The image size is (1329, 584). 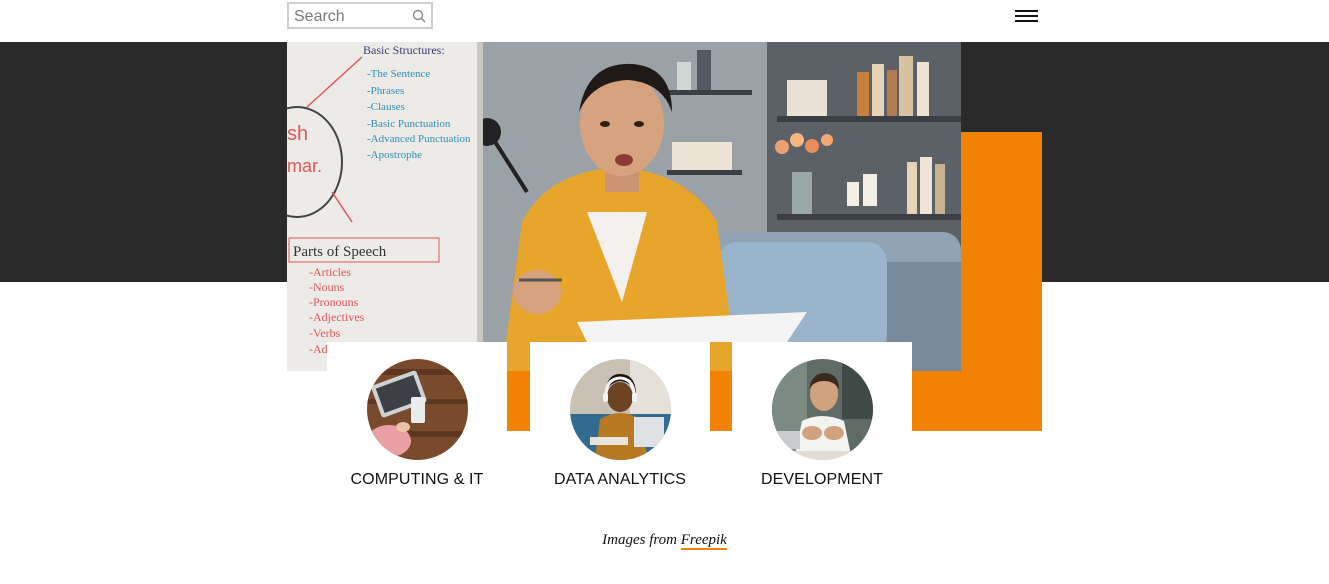 I want to click on category-label: DEVELOPMENT, so click(x=821, y=479).